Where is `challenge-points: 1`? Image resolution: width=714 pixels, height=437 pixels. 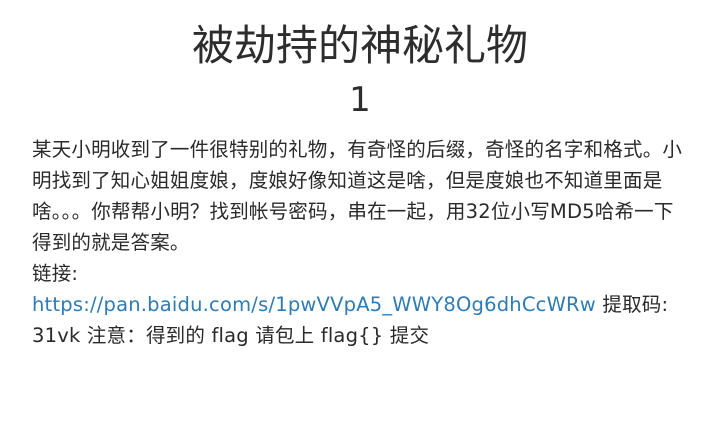 challenge-points: 1 is located at coordinates (360, 100).